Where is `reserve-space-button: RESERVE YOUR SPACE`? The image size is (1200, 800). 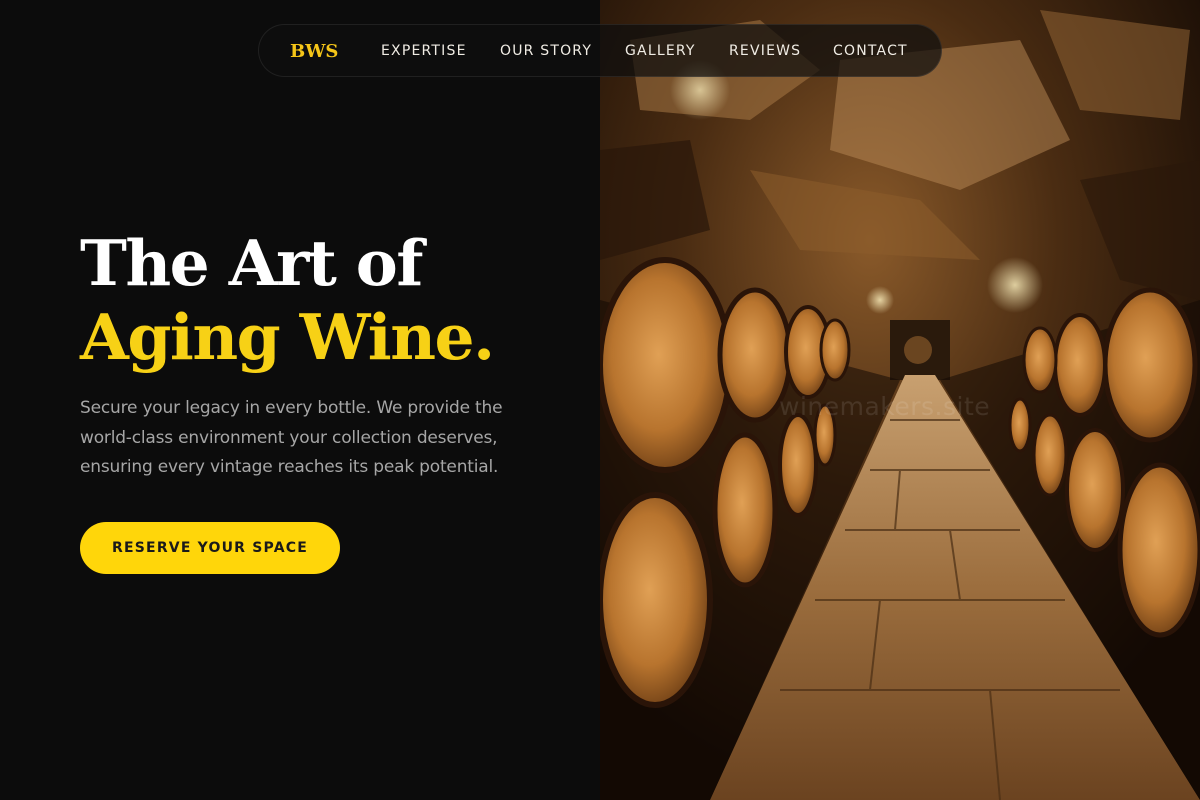 reserve-space-button: RESERVE YOUR SPACE is located at coordinates (210, 548).